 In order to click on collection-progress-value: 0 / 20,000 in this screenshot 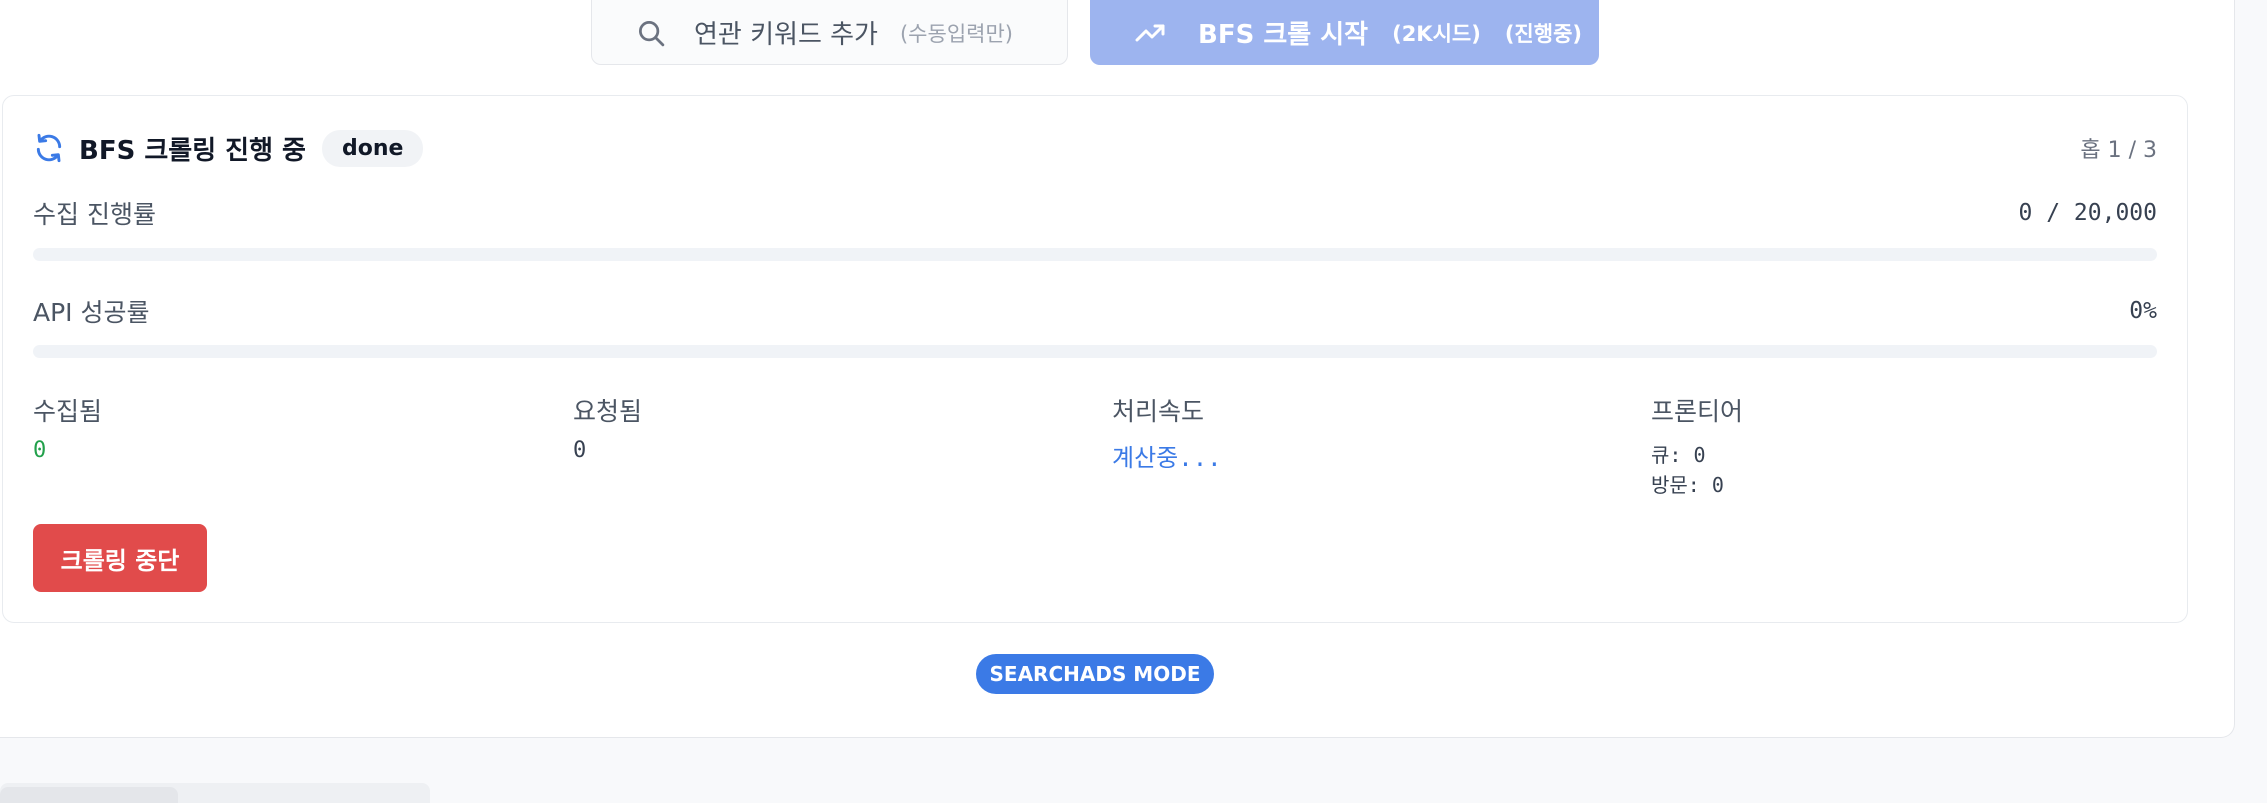, I will do `click(2087, 213)`.